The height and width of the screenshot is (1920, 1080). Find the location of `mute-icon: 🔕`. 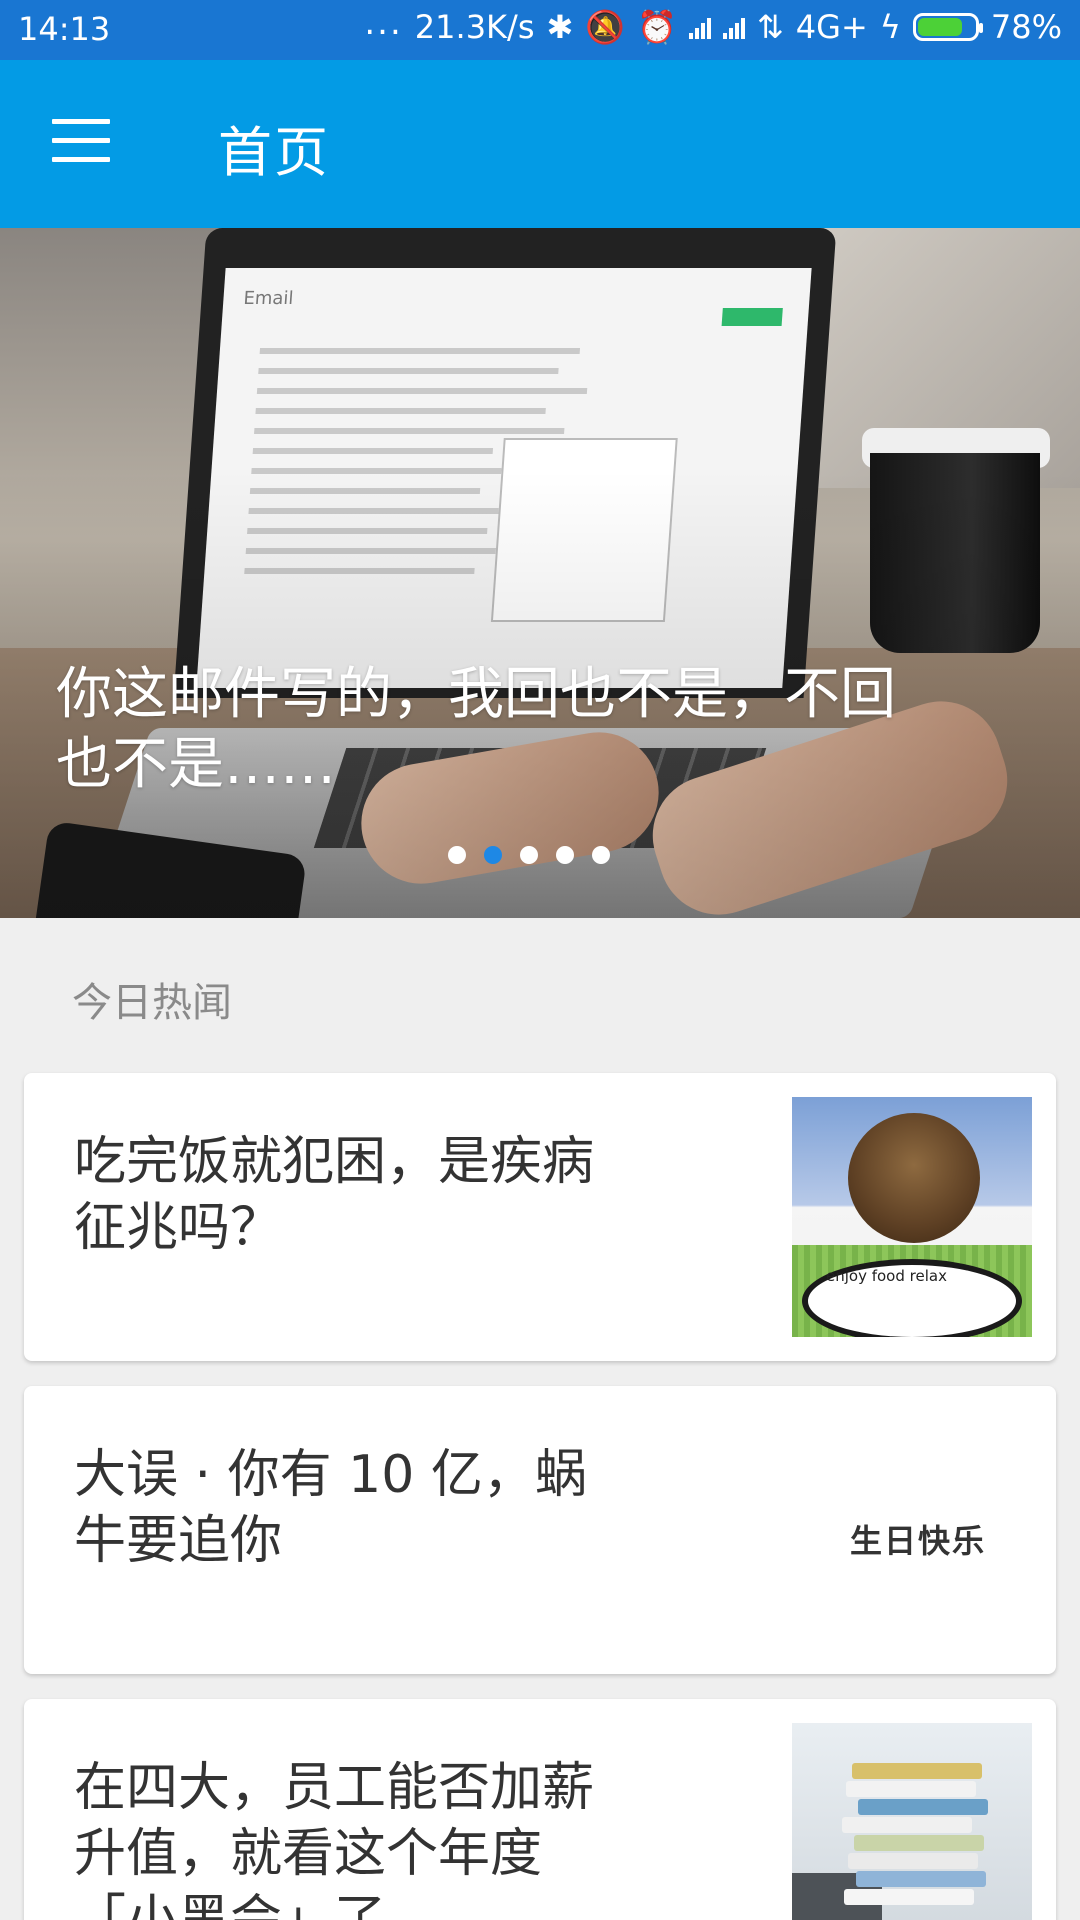

mute-icon: 🔕 is located at coordinates (605, 27).